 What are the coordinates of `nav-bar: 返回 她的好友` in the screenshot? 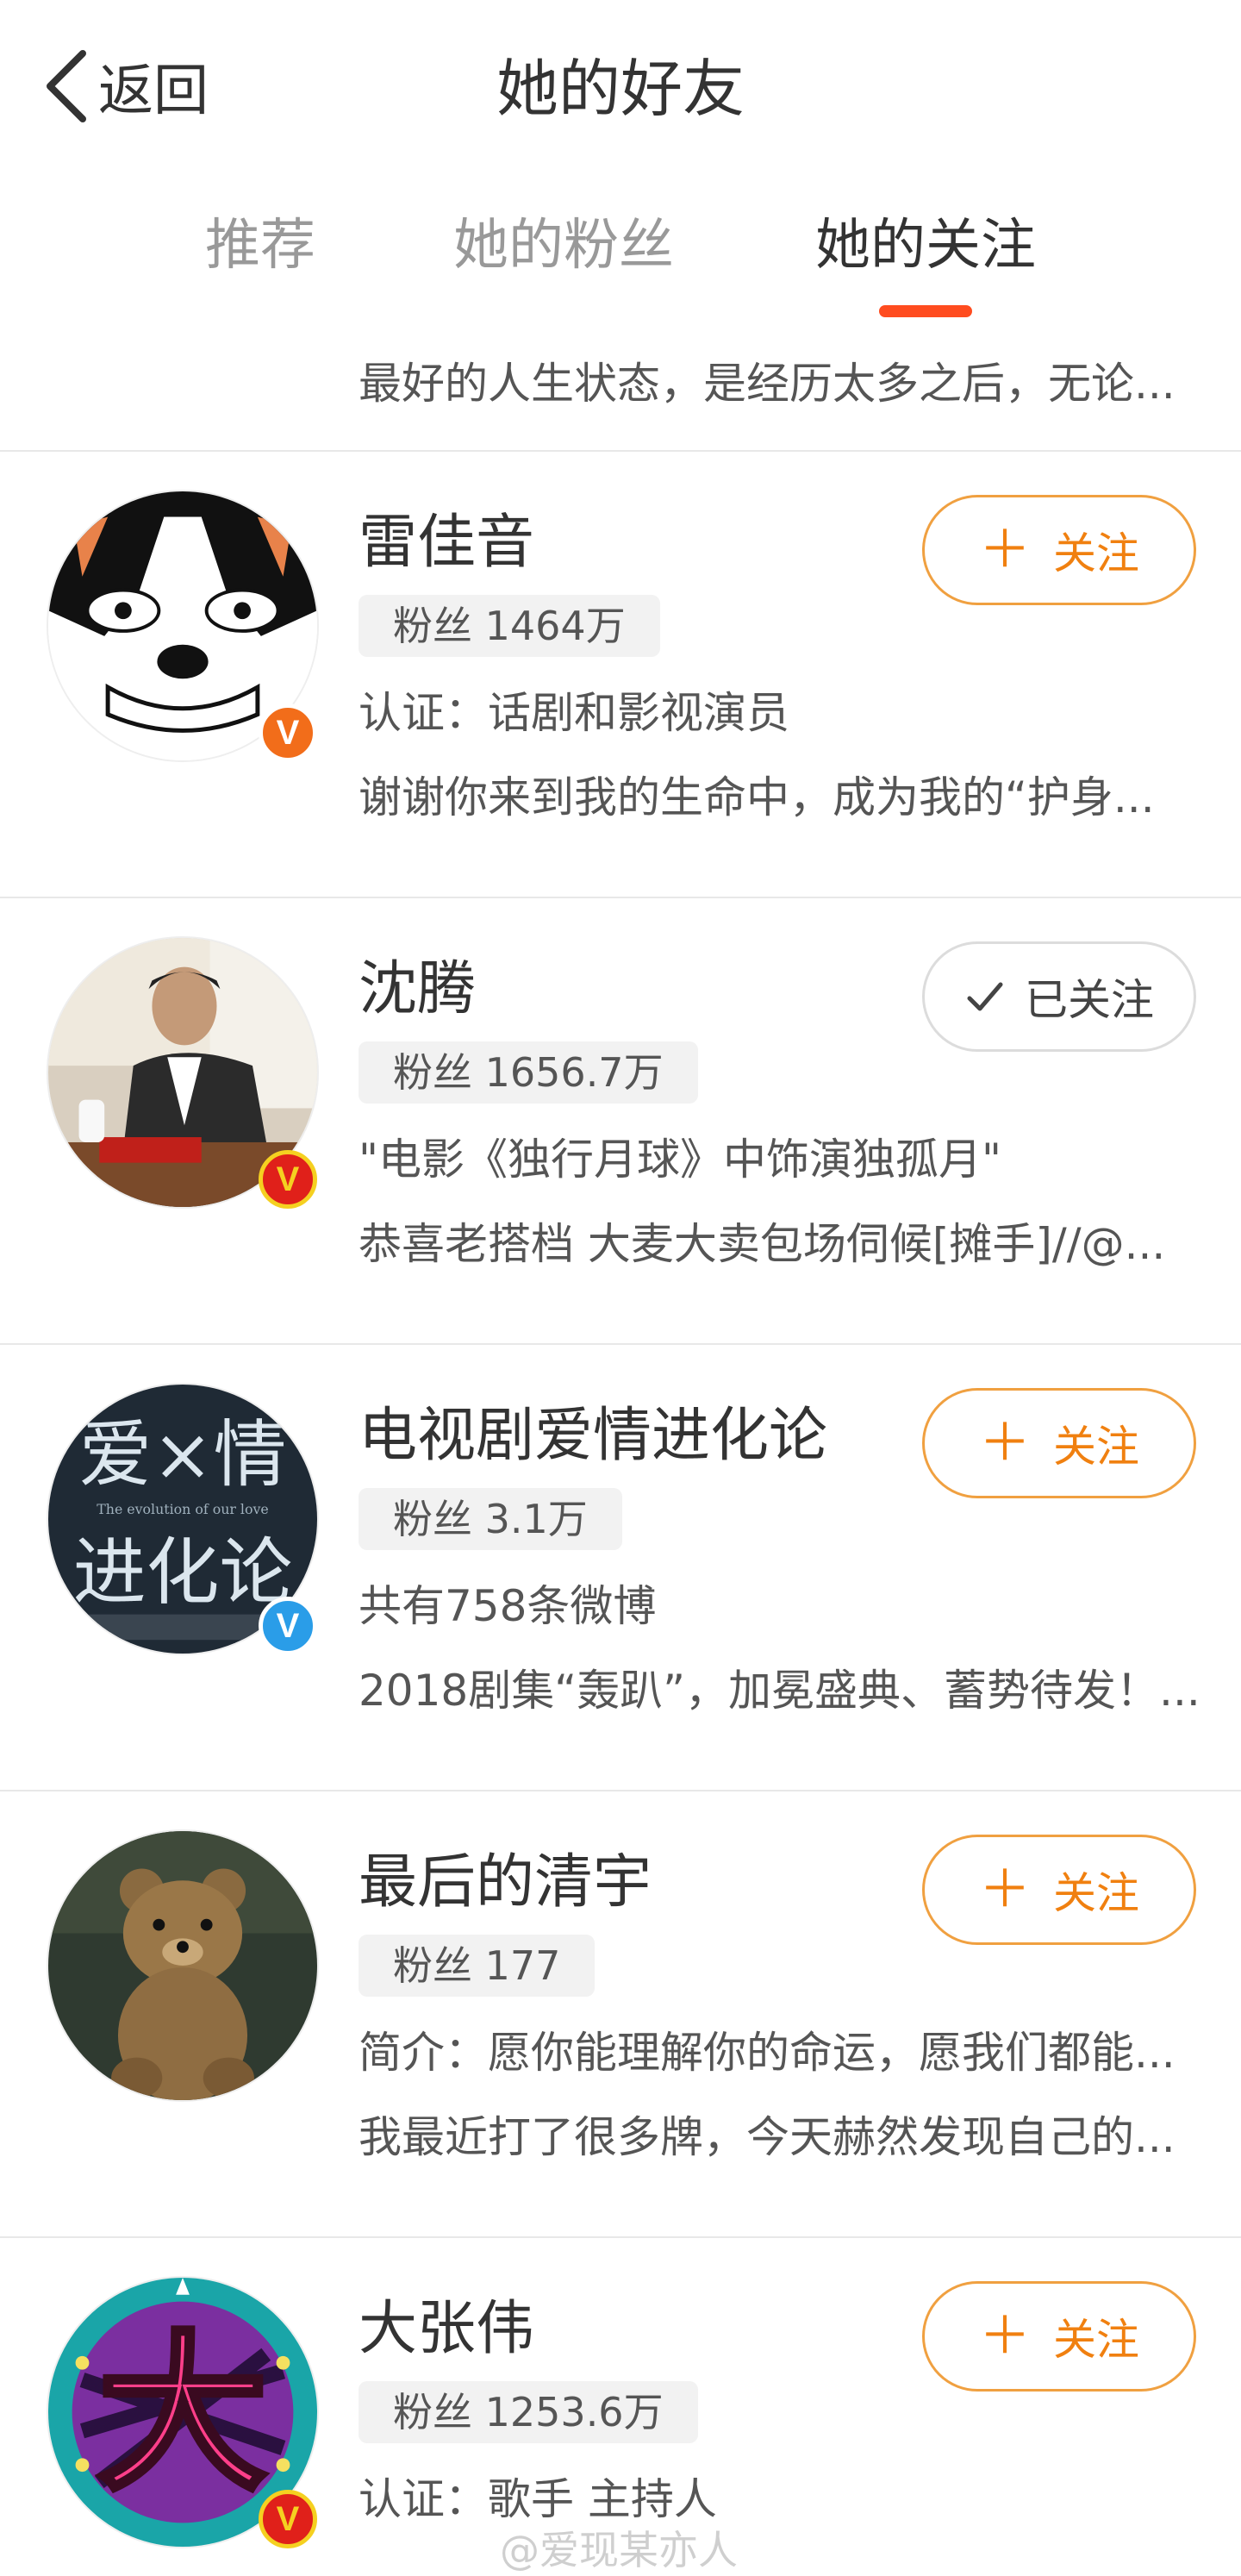 It's located at (620, 86).